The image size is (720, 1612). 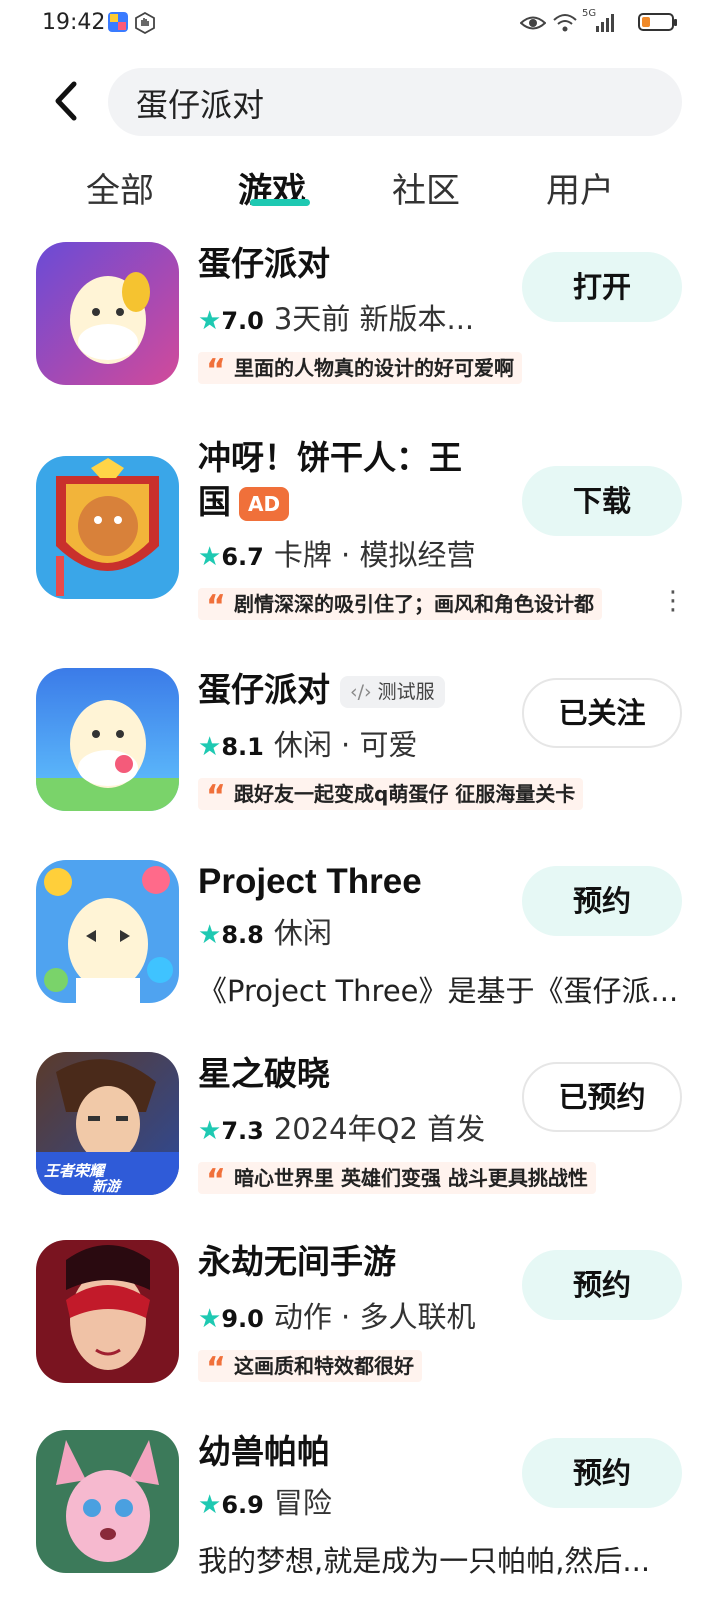 I want to click on download-button: 下载, so click(x=602, y=501).